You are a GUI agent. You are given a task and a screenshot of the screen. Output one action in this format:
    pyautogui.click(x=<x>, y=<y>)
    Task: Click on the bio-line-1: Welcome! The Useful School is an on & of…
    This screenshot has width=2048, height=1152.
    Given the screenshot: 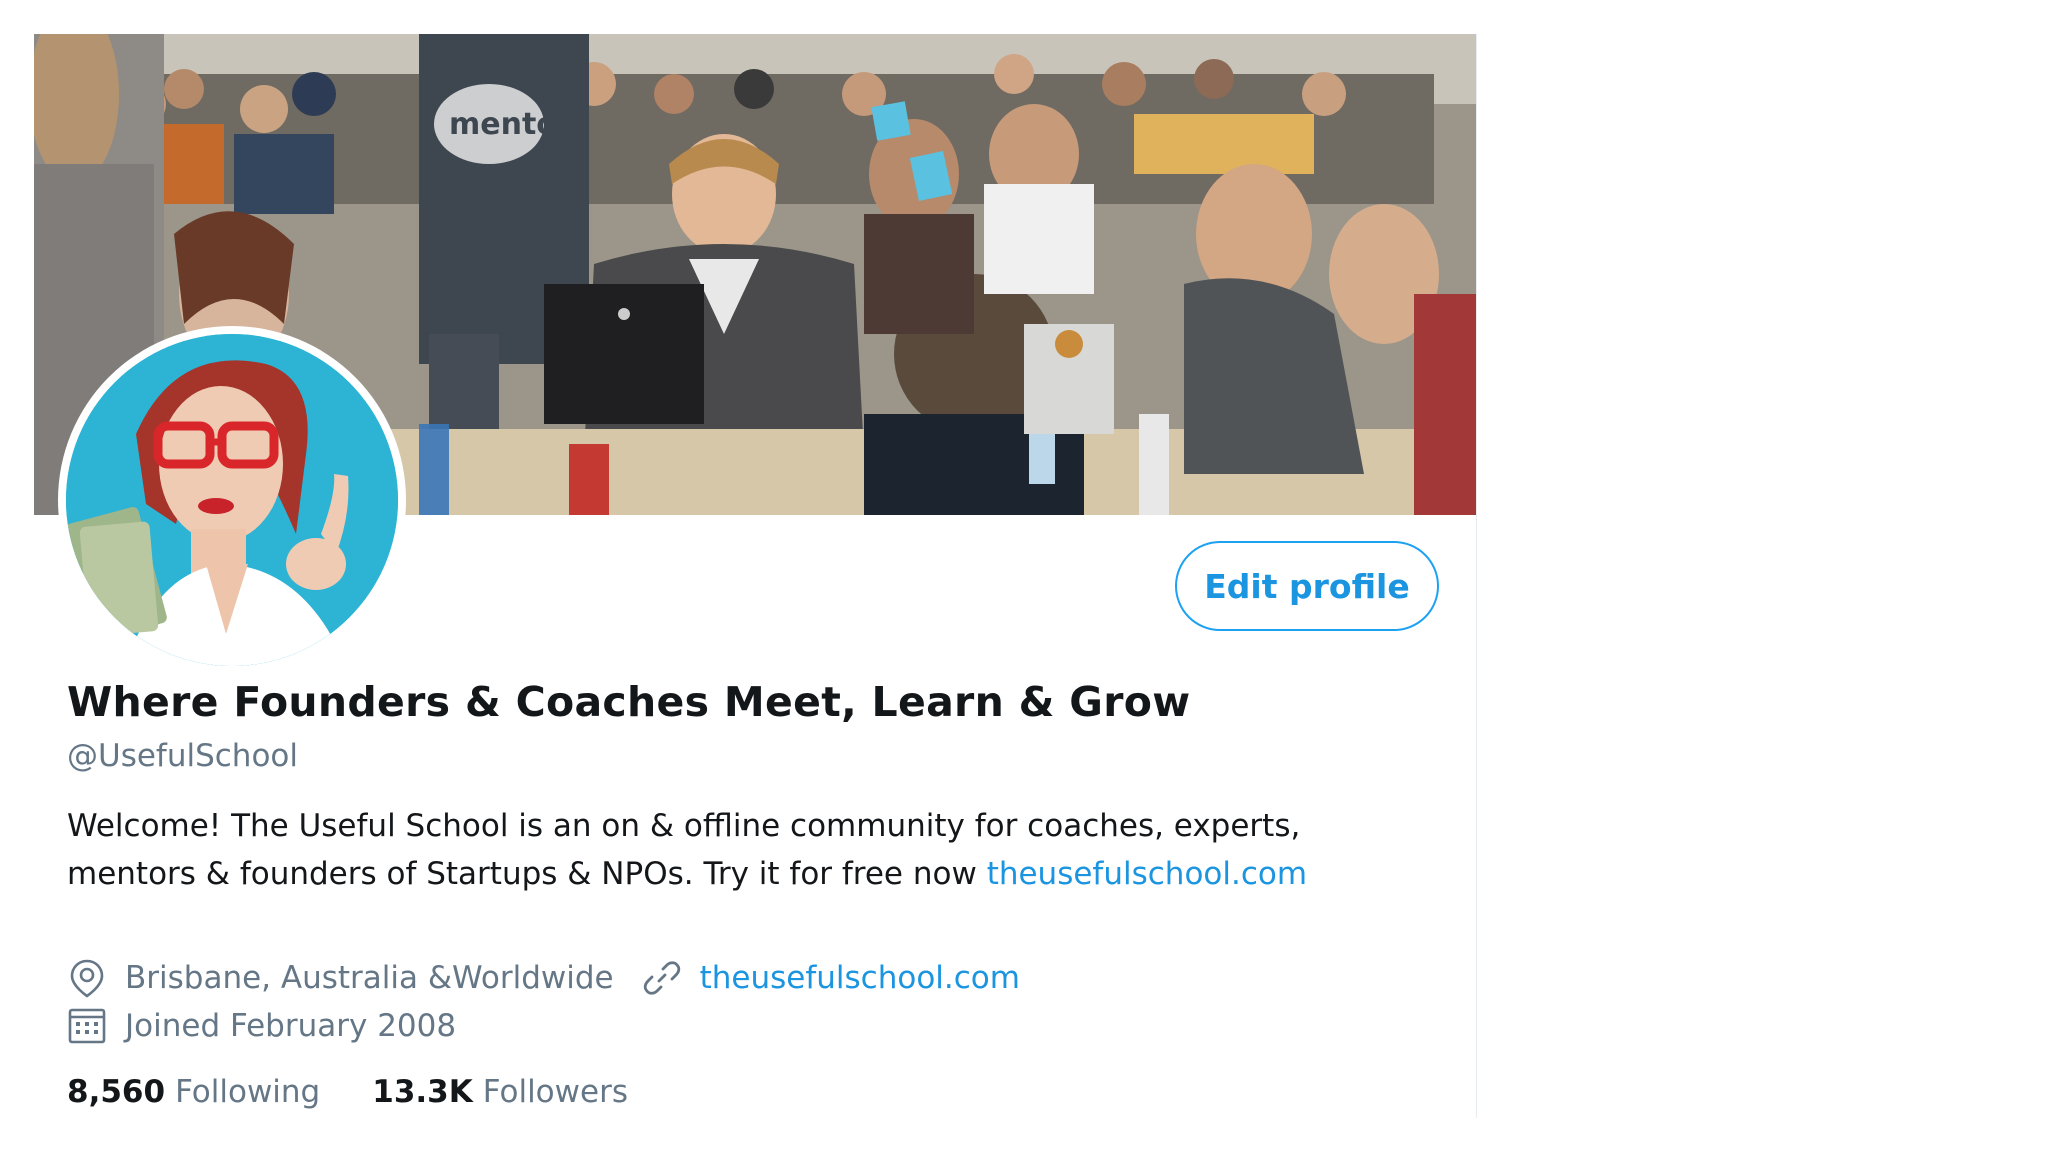 What is the action you would take?
    pyautogui.click(x=684, y=826)
    